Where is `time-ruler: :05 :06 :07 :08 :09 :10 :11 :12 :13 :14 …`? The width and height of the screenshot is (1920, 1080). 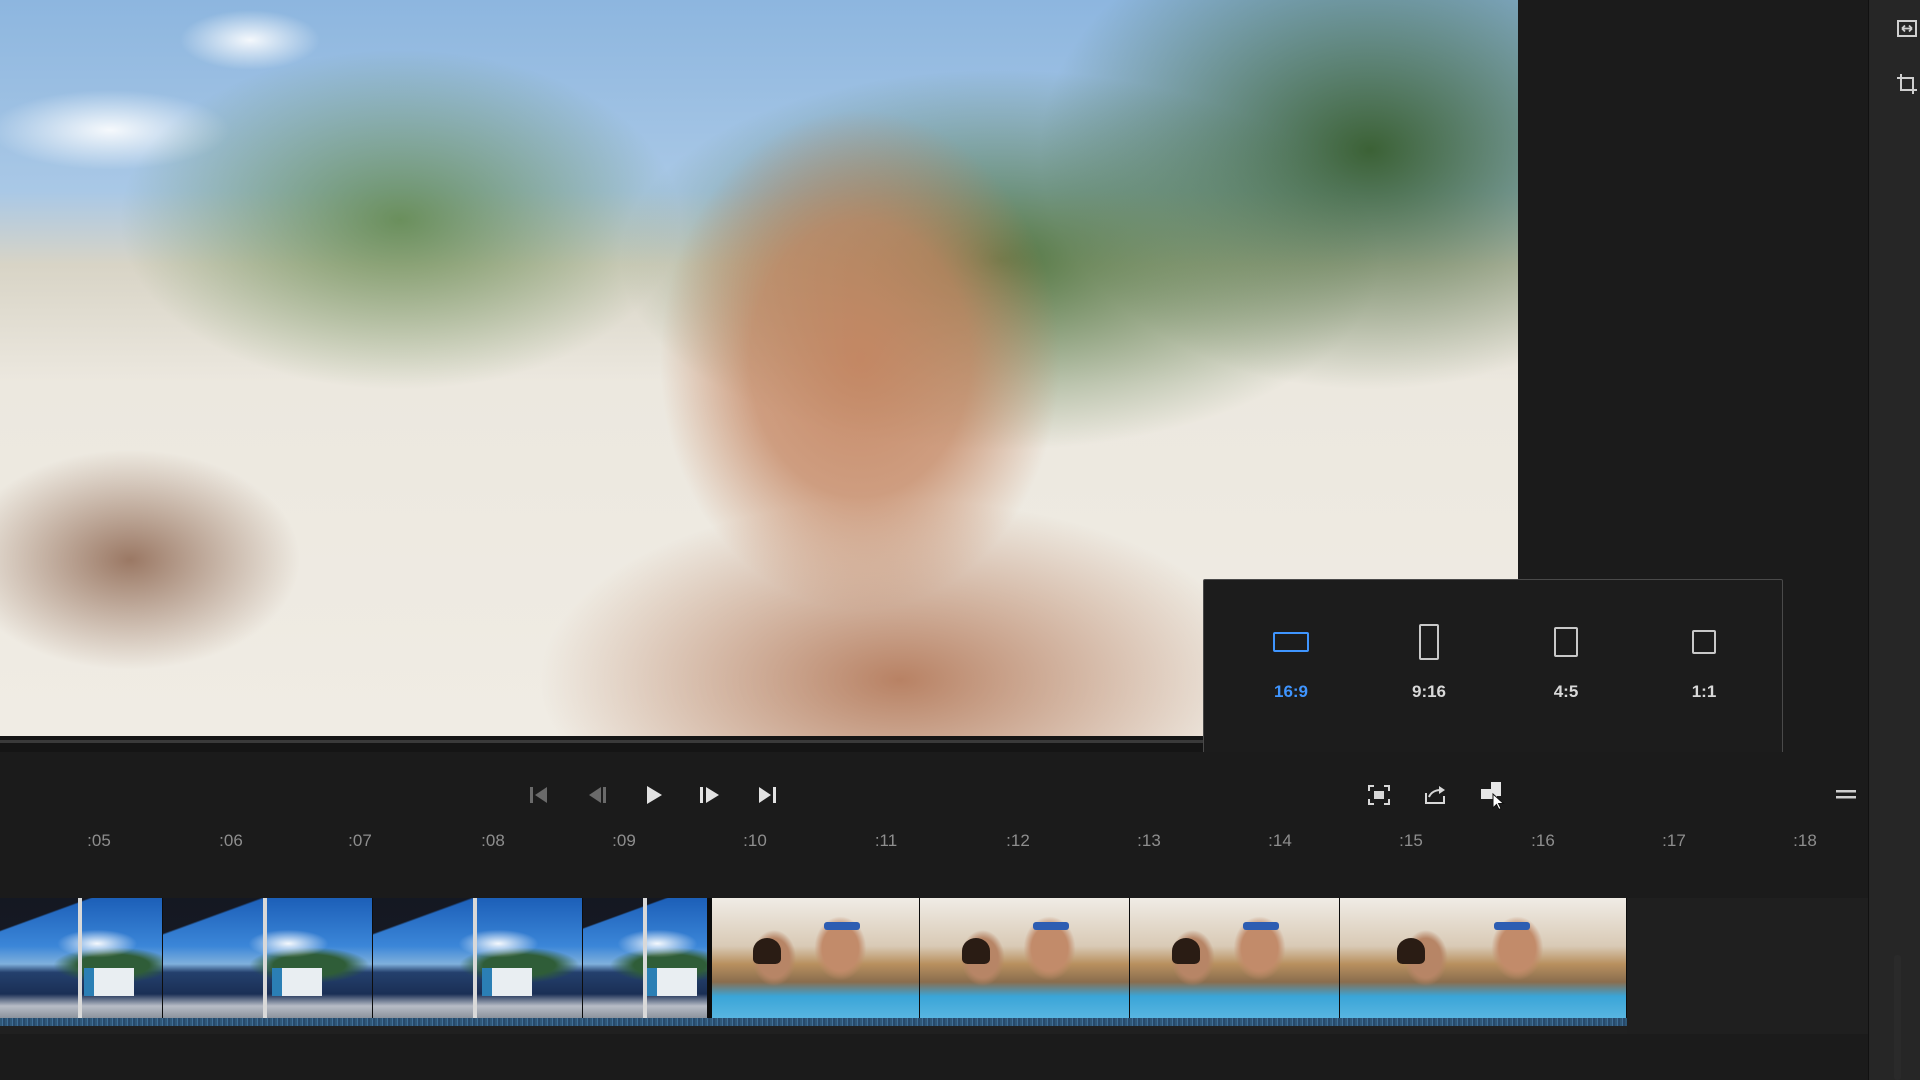
time-ruler: :05 :06 :07 :08 :09 :10 :11 :12 :13 :14 … is located at coordinates (934, 842).